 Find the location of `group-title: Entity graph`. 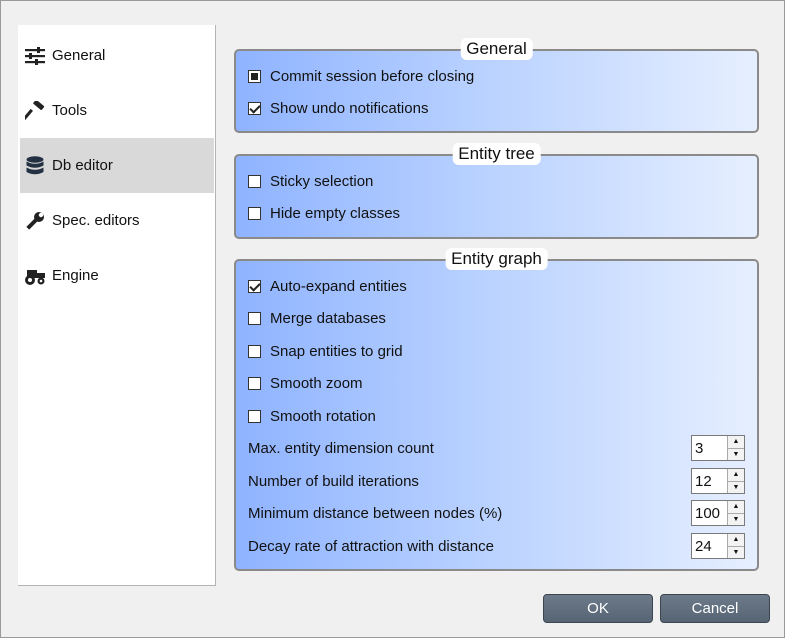

group-title: Entity graph is located at coordinates (496, 259).